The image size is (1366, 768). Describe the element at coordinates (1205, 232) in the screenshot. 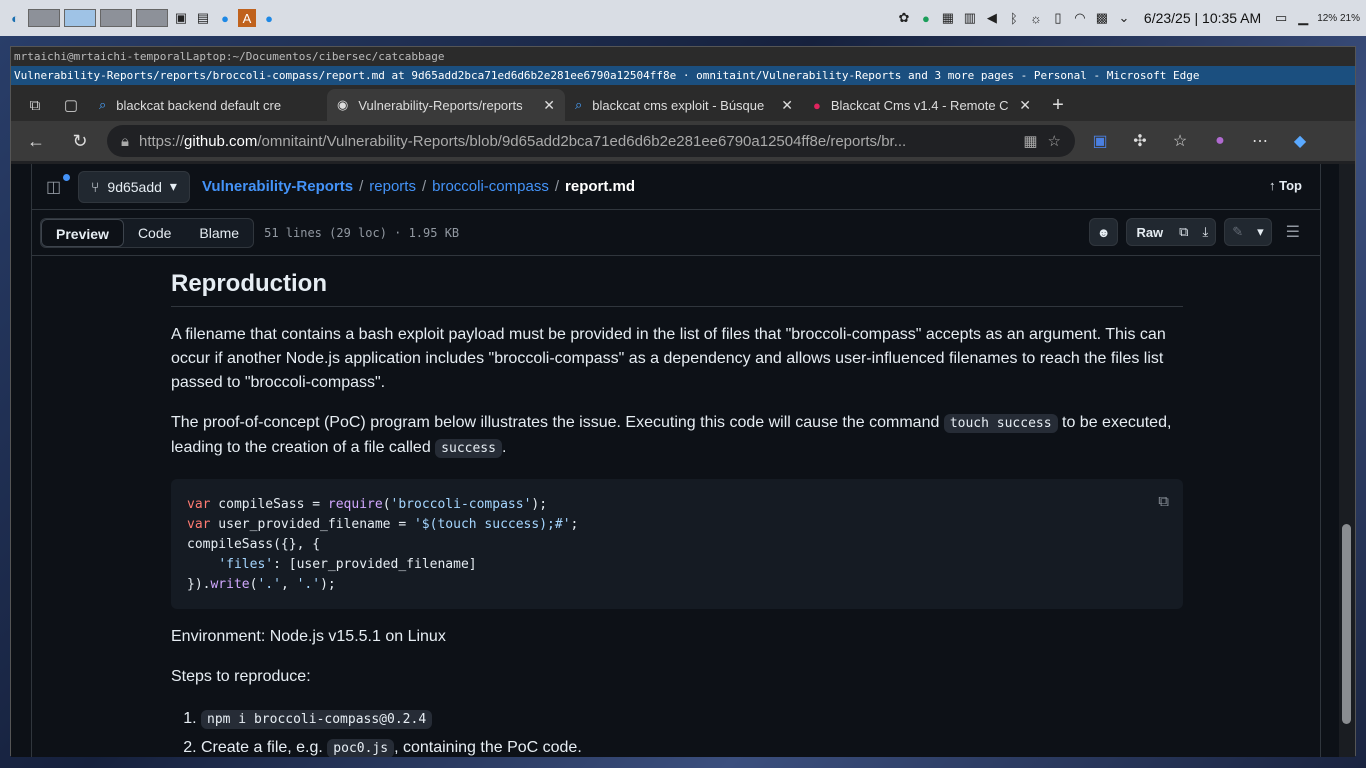

I see `download-icon: ⤓` at that location.